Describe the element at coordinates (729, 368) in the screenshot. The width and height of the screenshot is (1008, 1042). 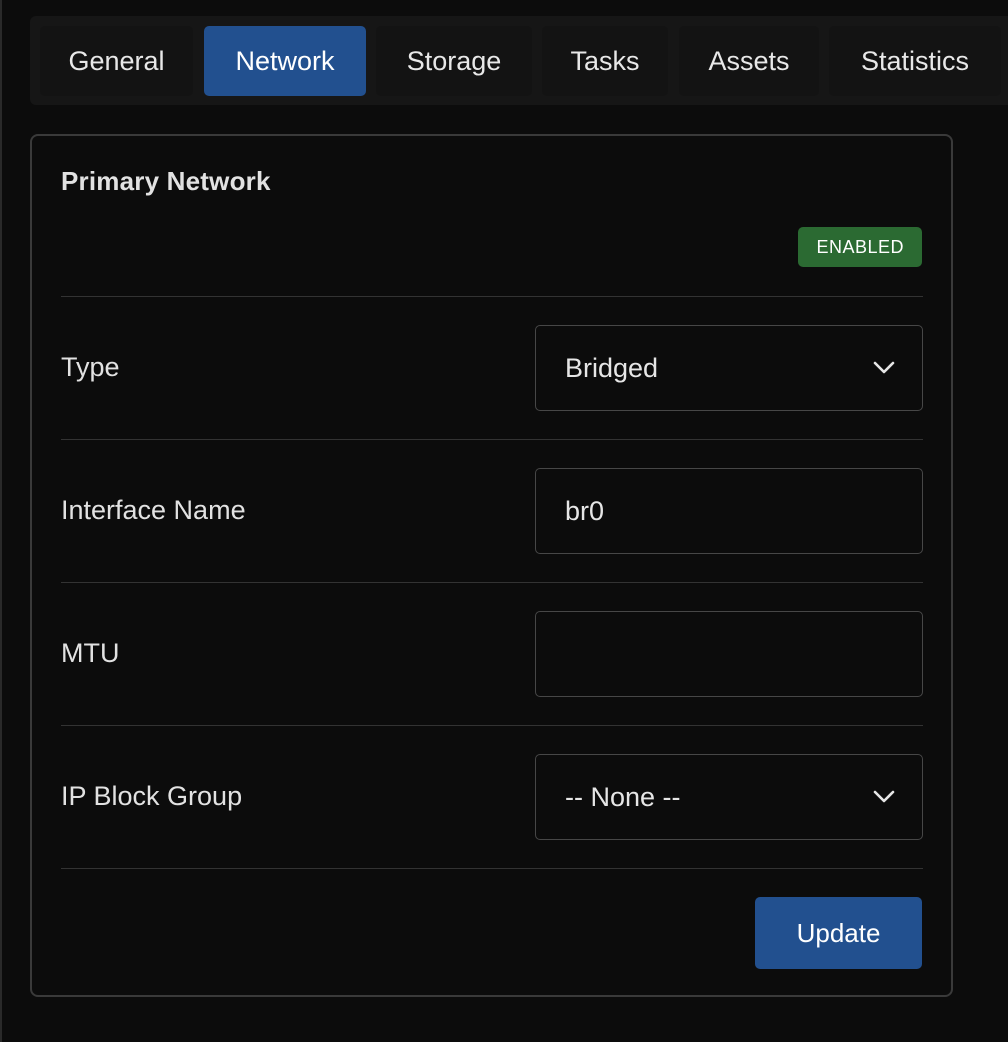
I see `type-select: Bridged` at that location.